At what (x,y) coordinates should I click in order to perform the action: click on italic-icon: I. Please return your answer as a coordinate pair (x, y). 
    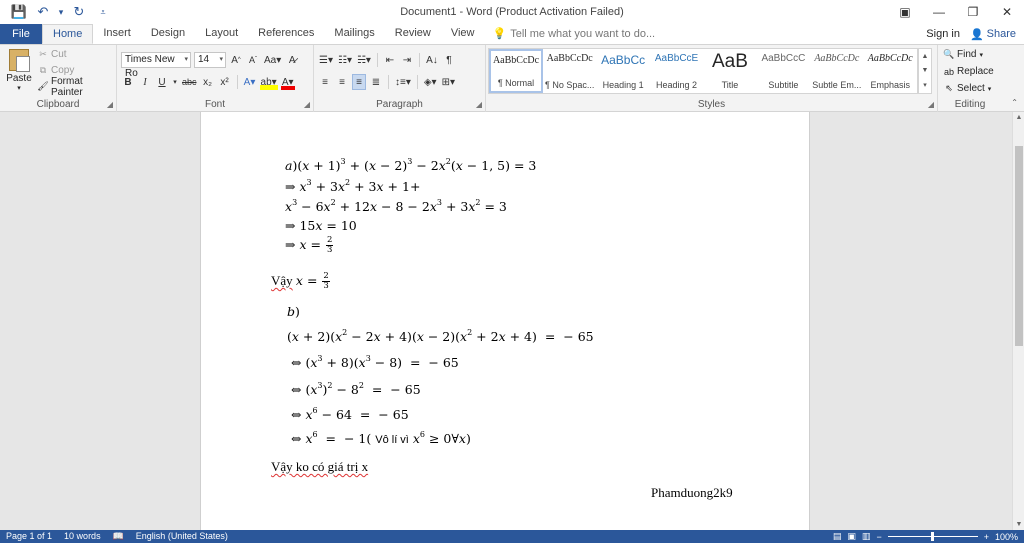
    Looking at the image, I should click on (145, 82).